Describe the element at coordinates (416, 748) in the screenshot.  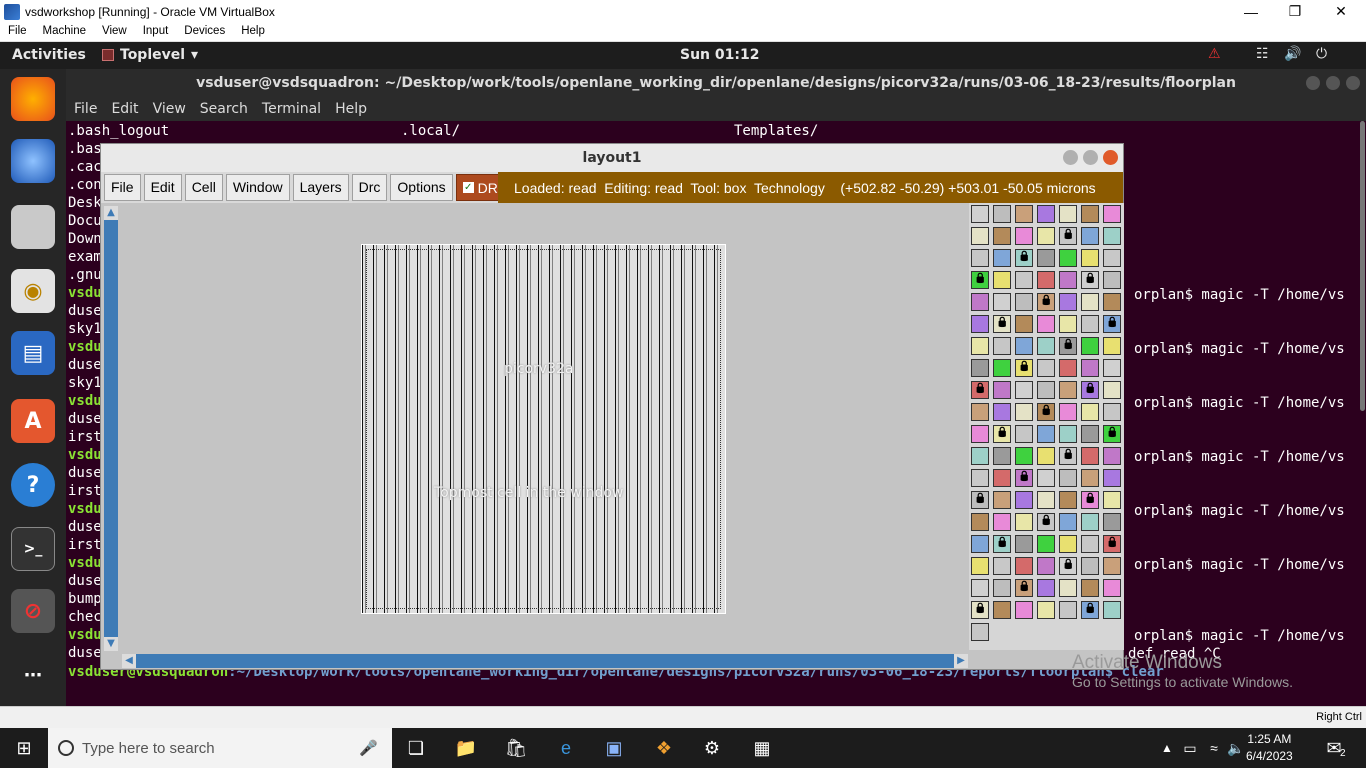
I see `task-view-icon: ❏` at that location.